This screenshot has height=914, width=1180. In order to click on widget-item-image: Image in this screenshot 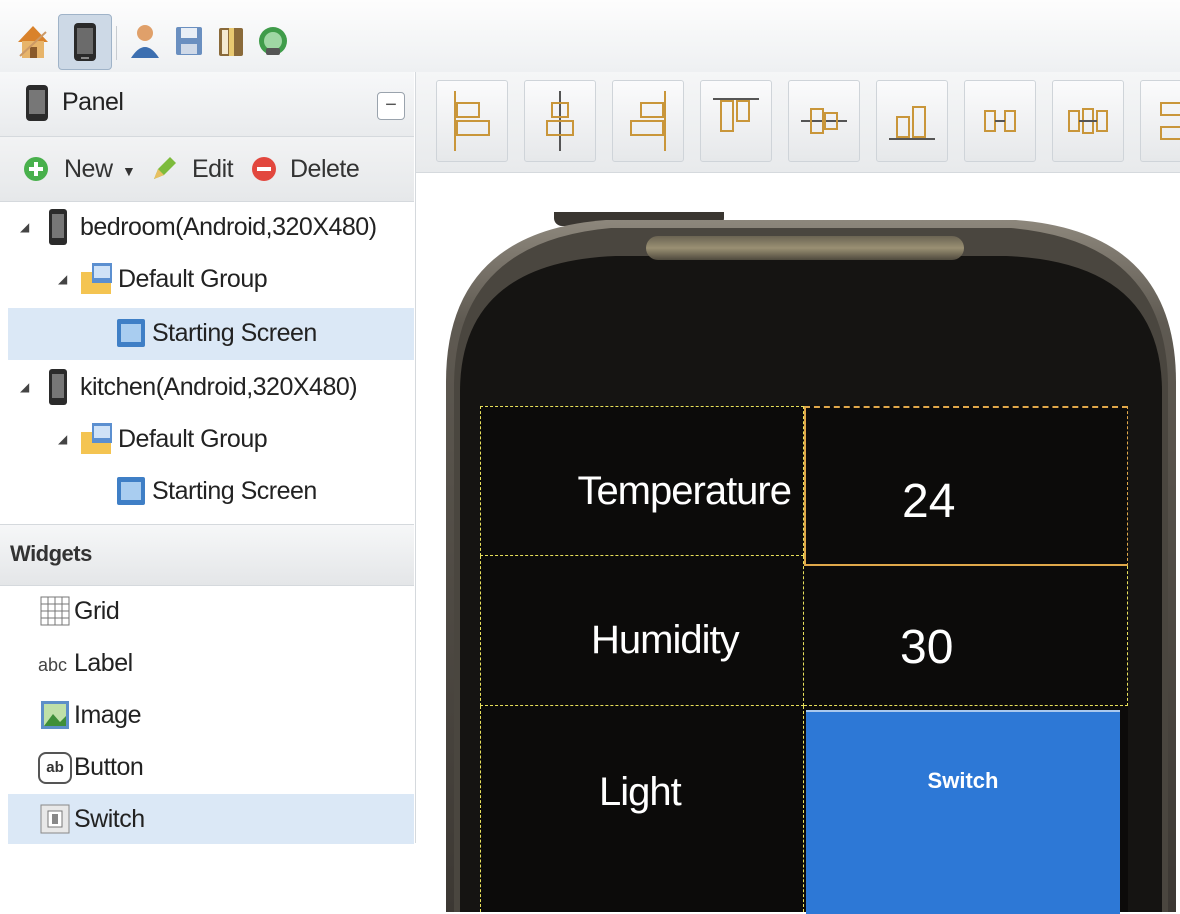, I will do `click(211, 715)`.